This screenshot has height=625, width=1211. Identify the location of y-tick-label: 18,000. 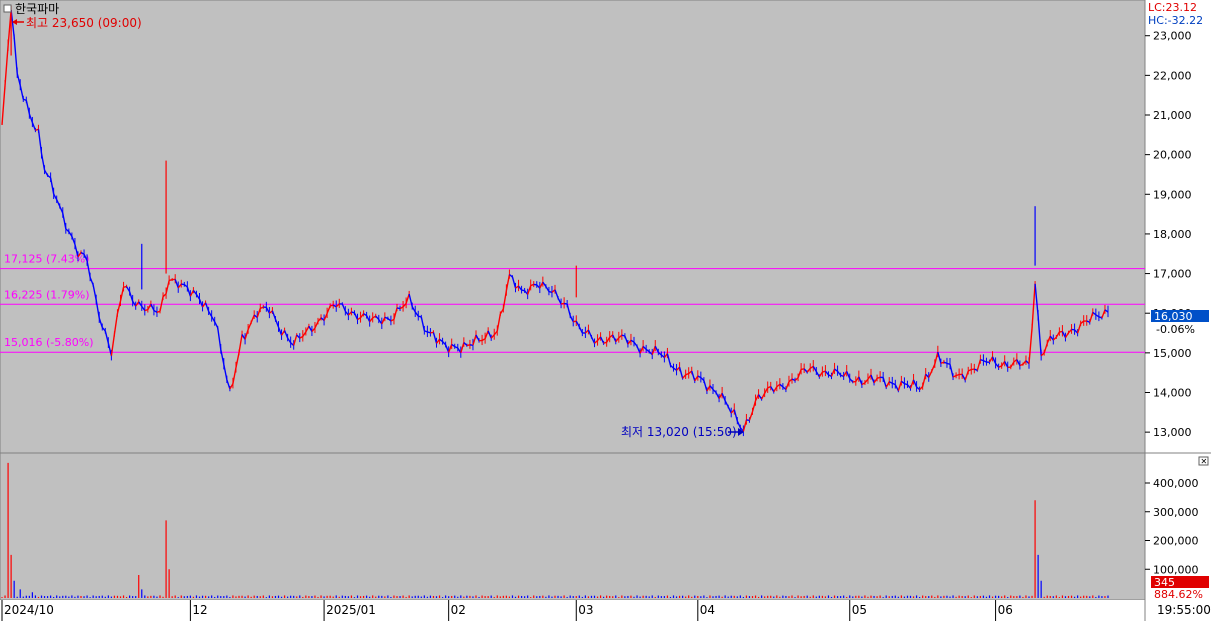
(1172, 234).